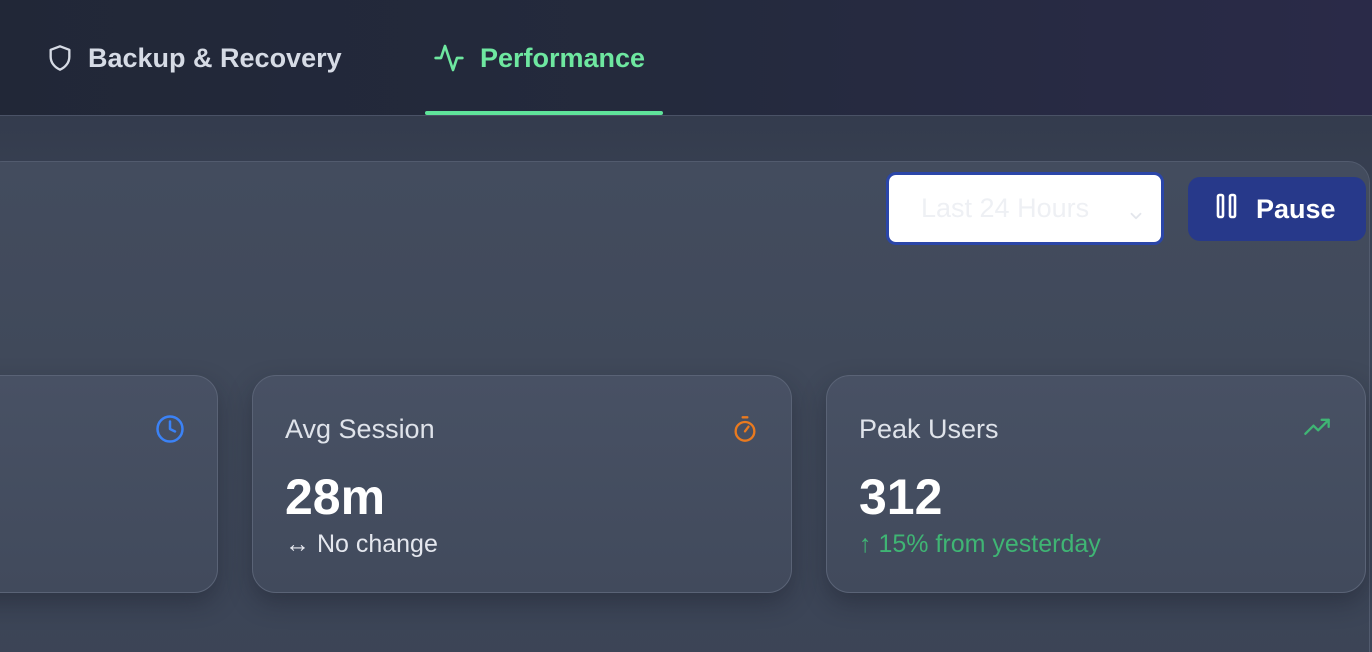  Describe the element at coordinates (1005, 208) in the screenshot. I see `time-range-value: Last 24 Hours` at that location.